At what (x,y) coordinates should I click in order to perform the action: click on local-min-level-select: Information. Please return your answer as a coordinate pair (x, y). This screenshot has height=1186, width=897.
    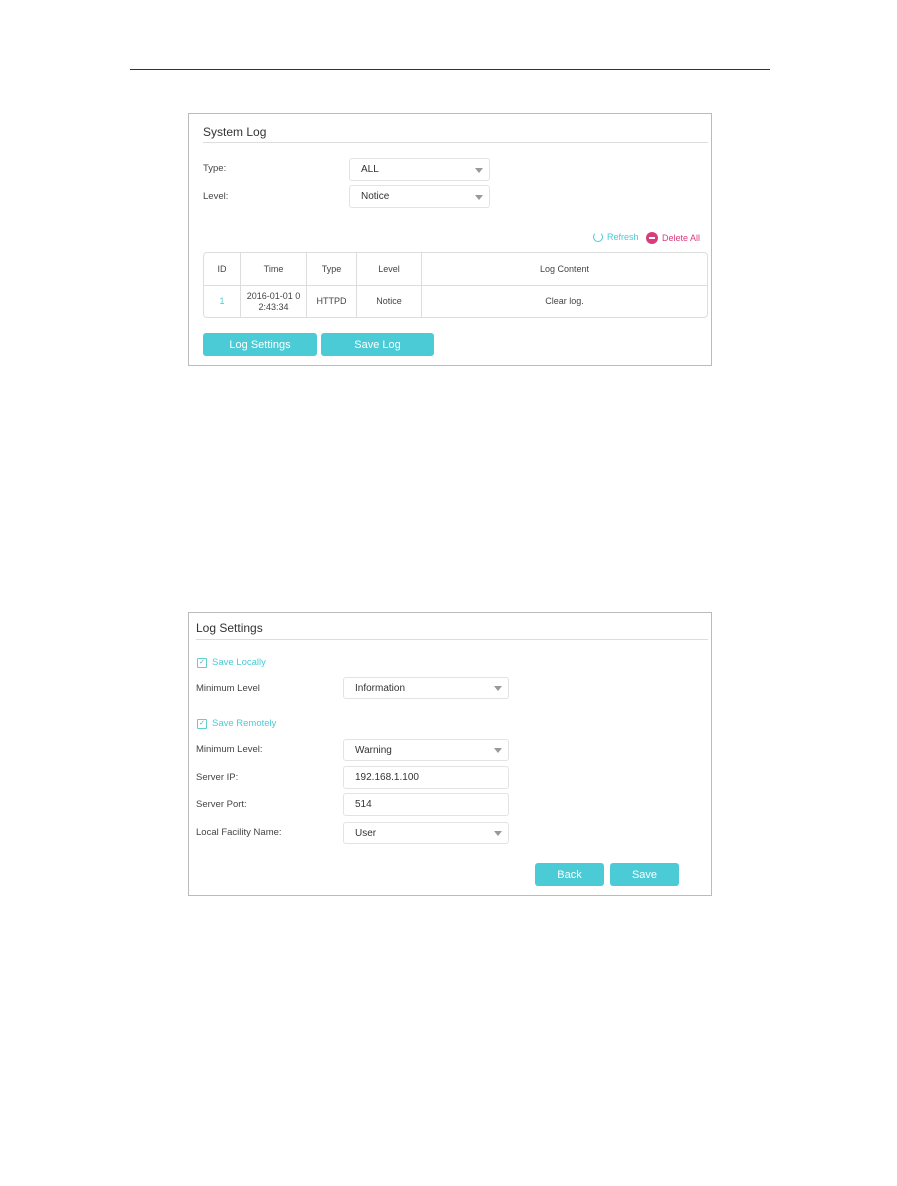
    Looking at the image, I should click on (426, 688).